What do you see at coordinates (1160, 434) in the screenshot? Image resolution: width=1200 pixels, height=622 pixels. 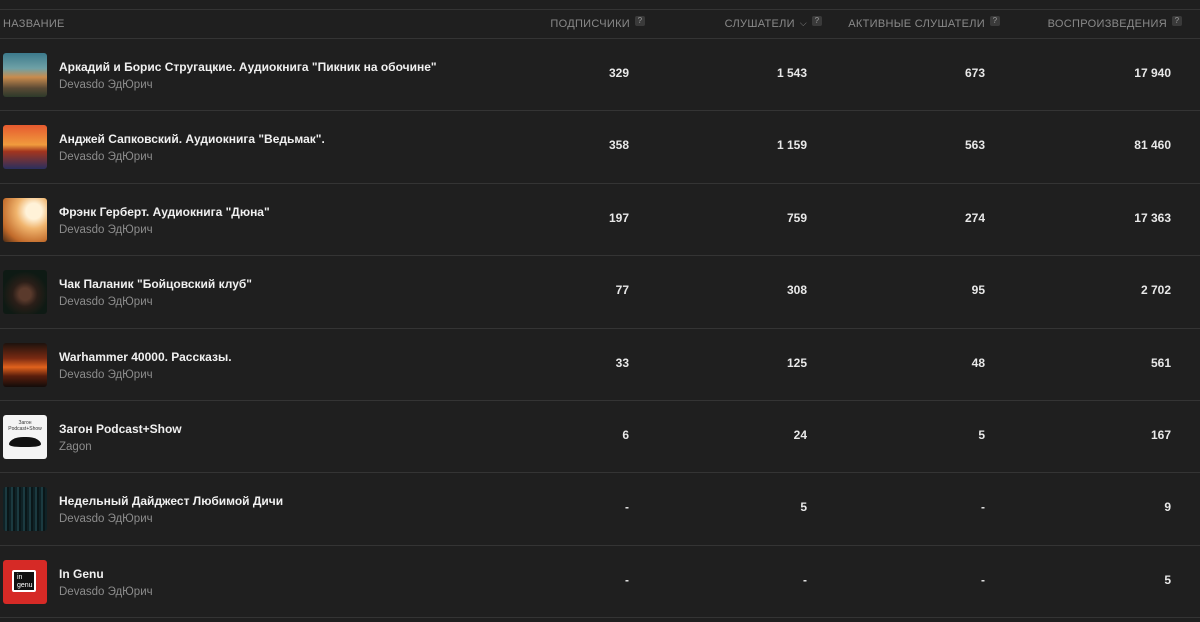 I see `plays-value: 167` at bounding box center [1160, 434].